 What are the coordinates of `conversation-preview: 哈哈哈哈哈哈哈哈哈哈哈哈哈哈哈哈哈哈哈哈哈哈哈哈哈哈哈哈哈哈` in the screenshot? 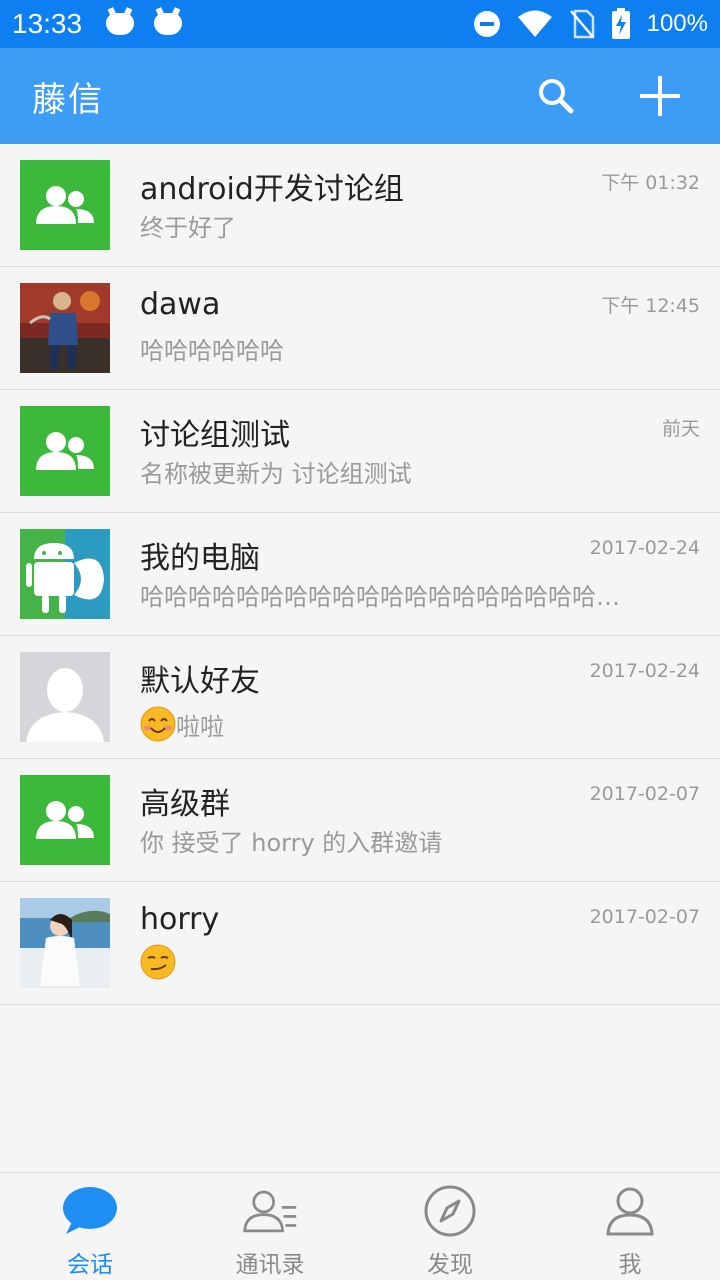 It's located at (385, 594).